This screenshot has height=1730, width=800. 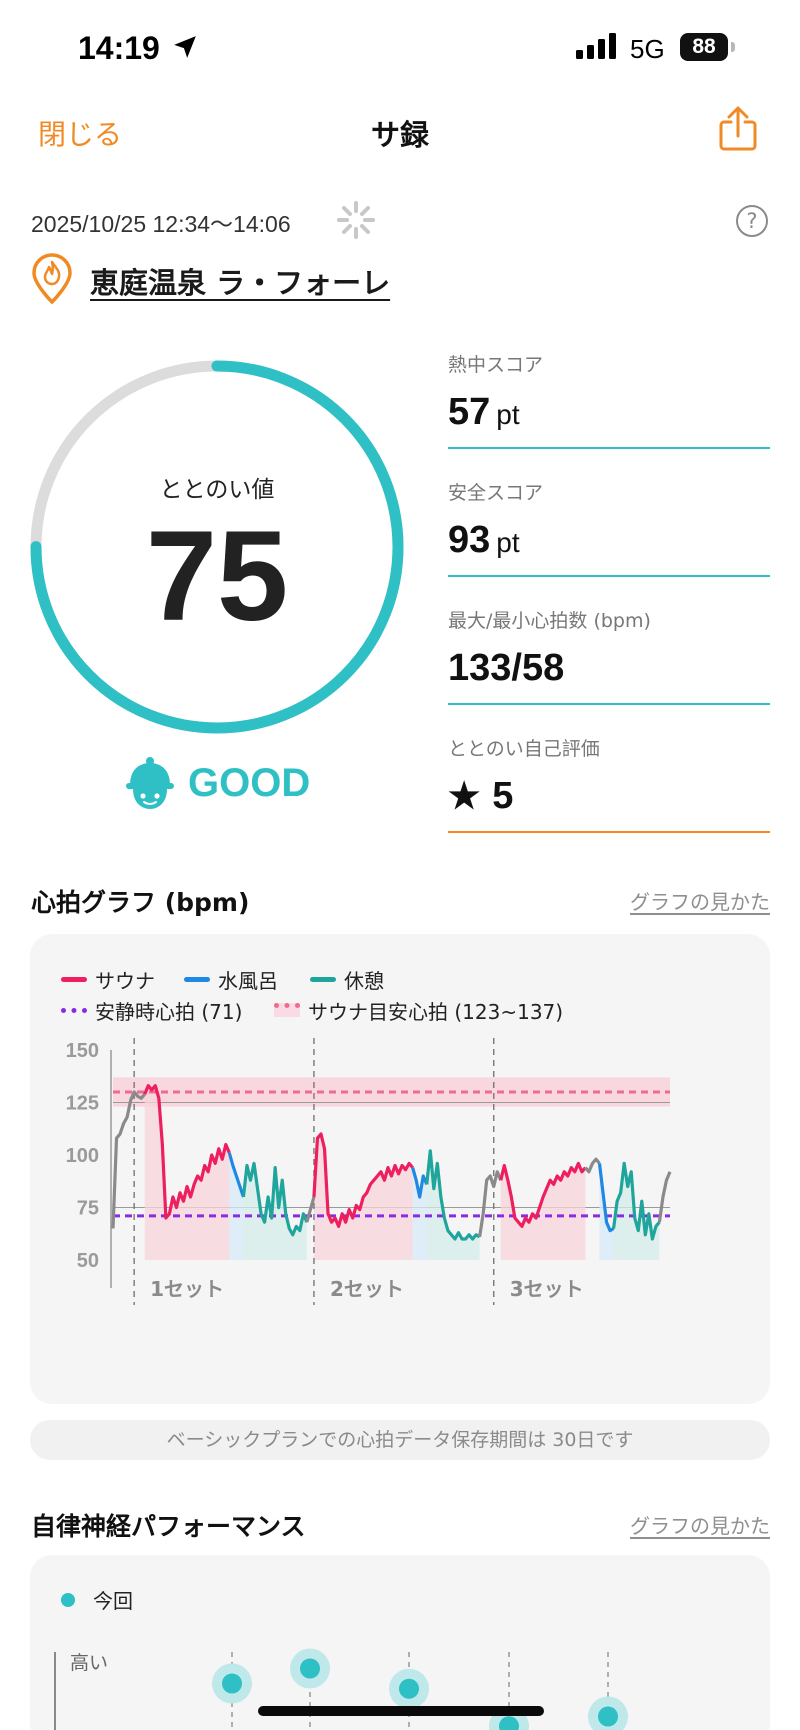 What do you see at coordinates (52, 278) in the screenshot?
I see `sauna-flame-pin-icon` at bounding box center [52, 278].